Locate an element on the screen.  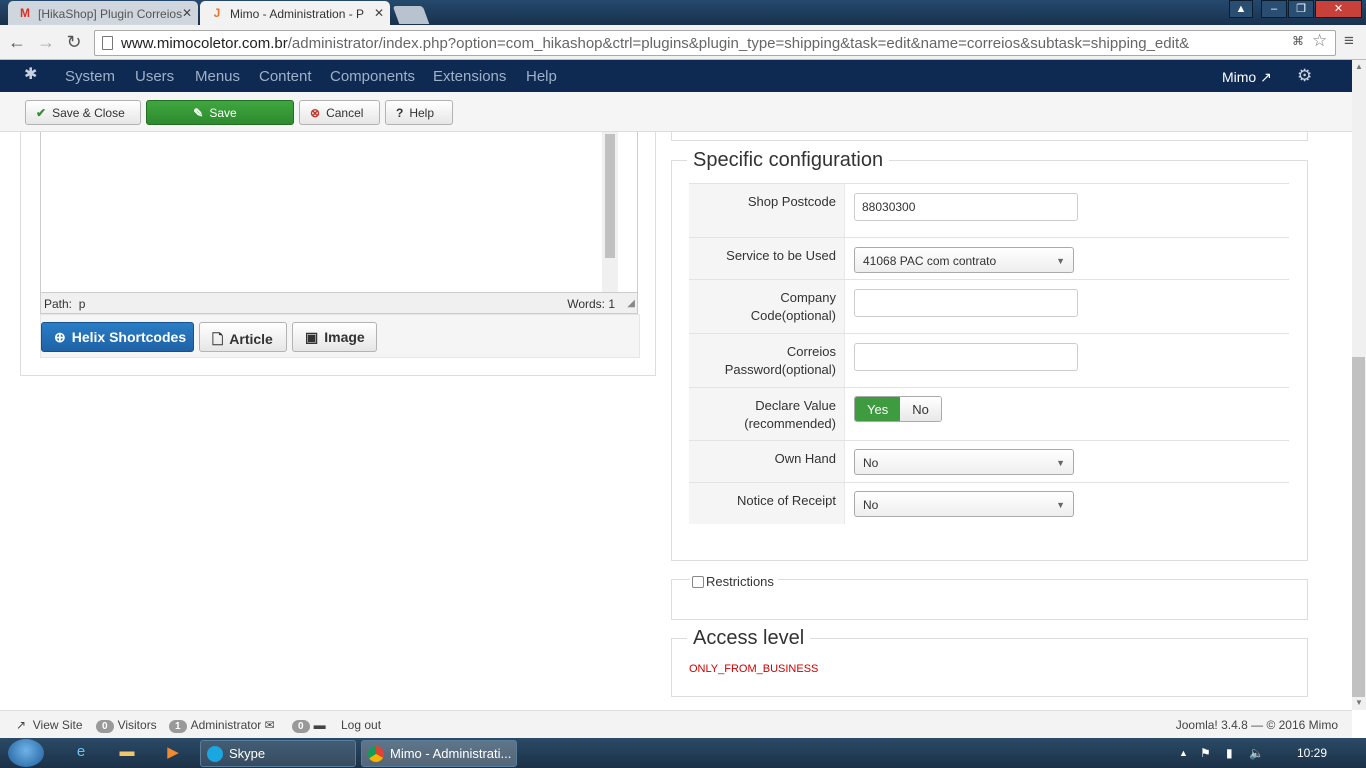
save-label: Save is located at coordinates (223, 113).